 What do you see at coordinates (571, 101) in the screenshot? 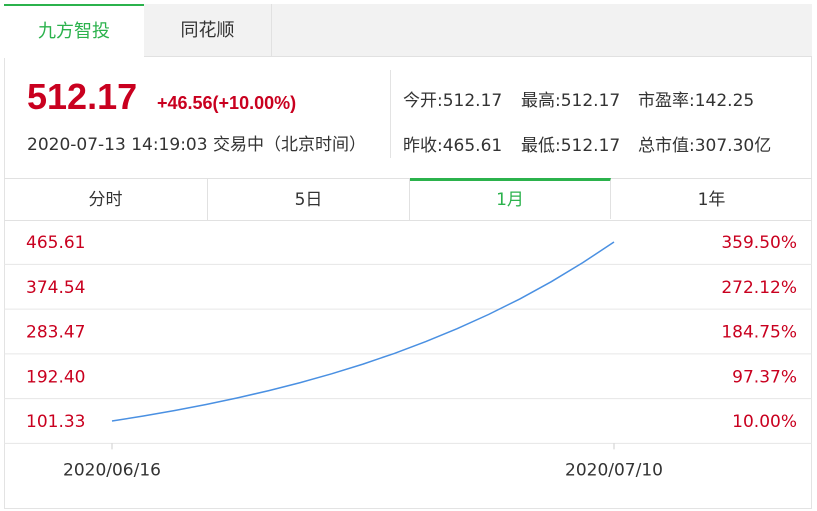
I see `stat-high: 最高:512.17` at bounding box center [571, 101].